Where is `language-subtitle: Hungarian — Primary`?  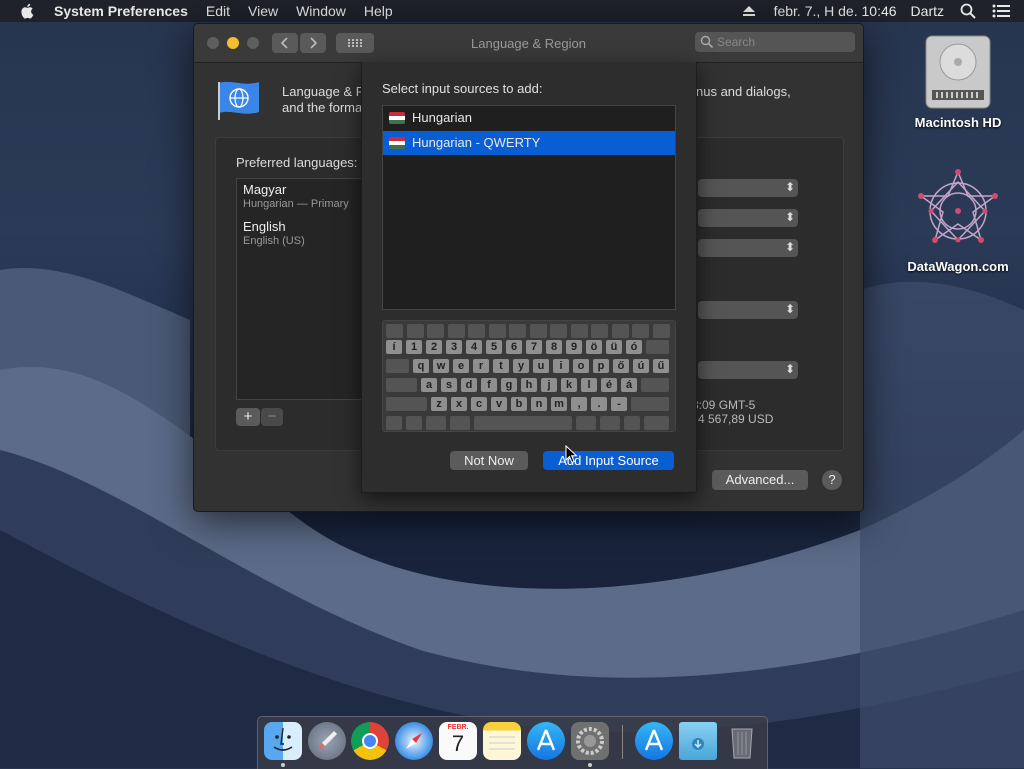 language-subtitle: Hungarian — Primary is located at coordinates (296, 204).